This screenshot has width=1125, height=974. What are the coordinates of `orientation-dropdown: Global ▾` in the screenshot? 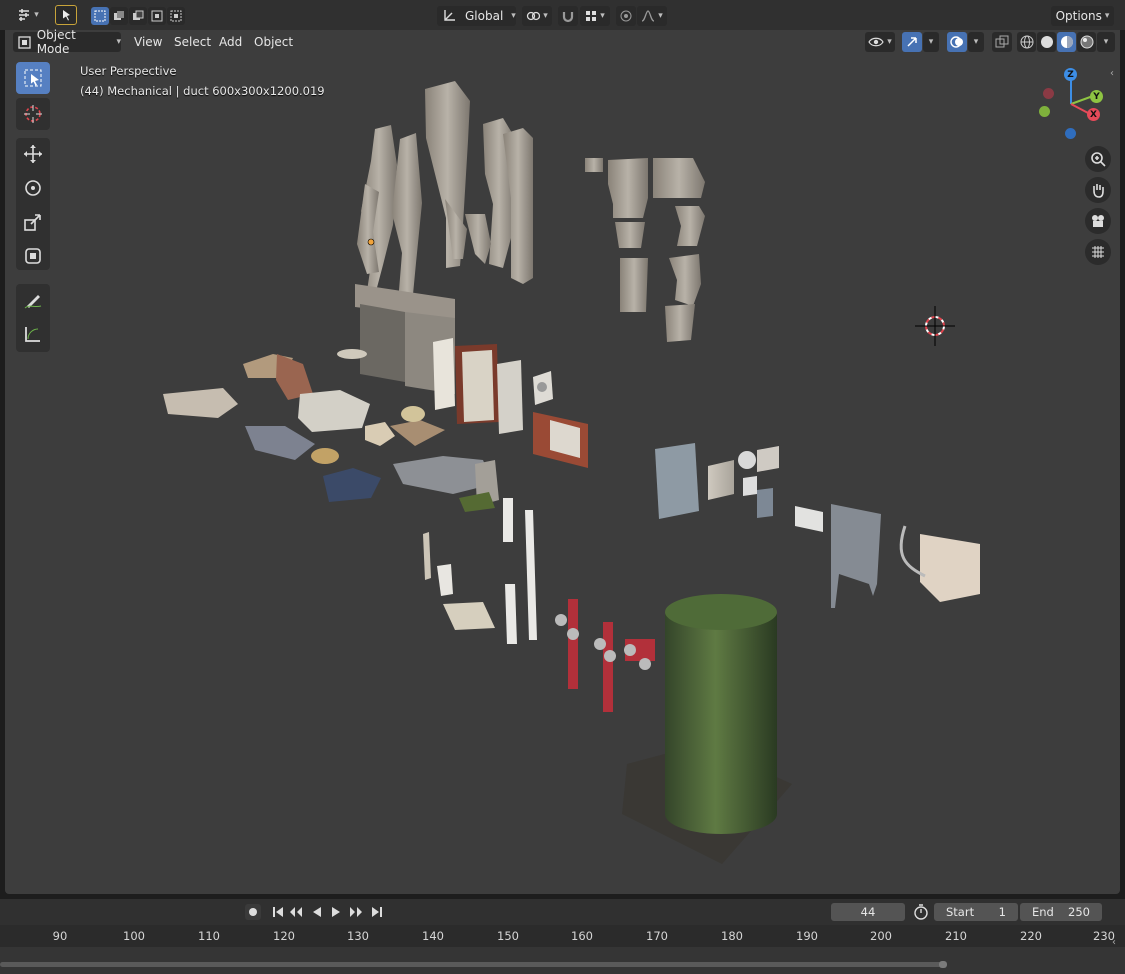 It's located at (476, 16).